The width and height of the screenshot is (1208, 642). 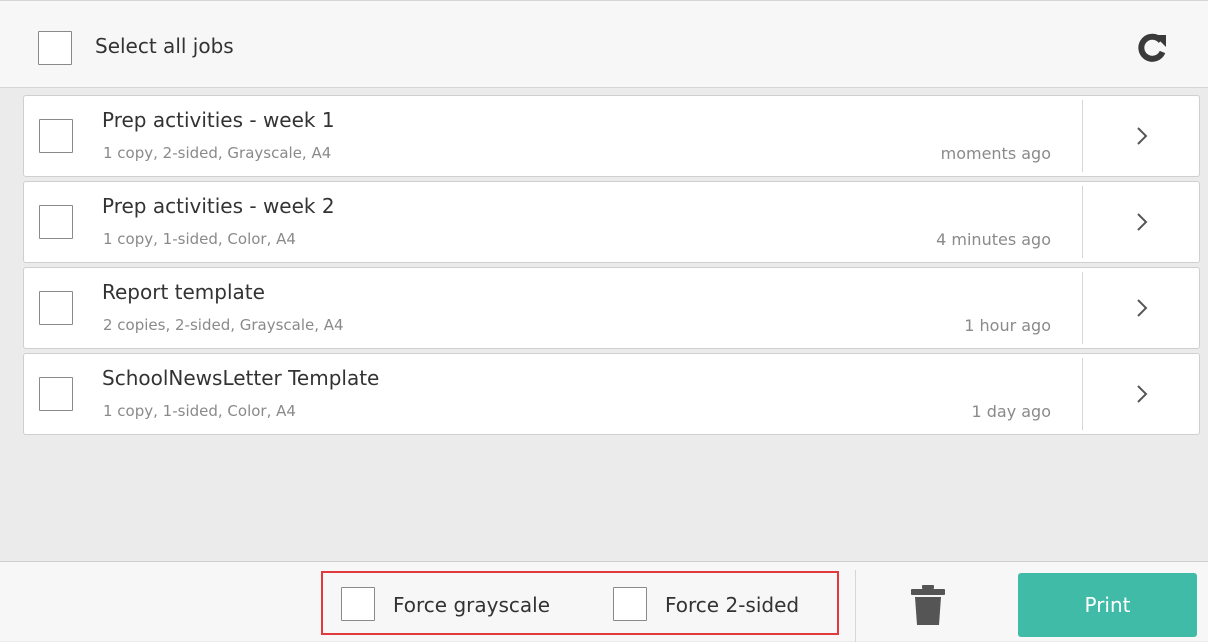 I want to click on force-2sided-label: Force 2-sided, so click(x=732, y=605).